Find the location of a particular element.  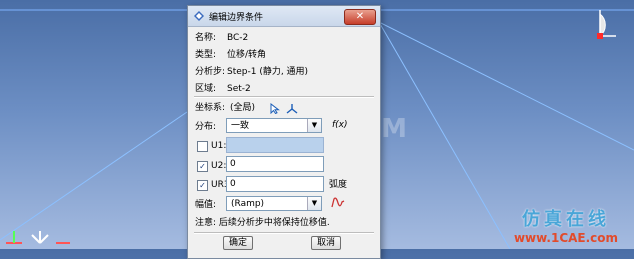

select-csys-icon is located at coordinates (275, 108).